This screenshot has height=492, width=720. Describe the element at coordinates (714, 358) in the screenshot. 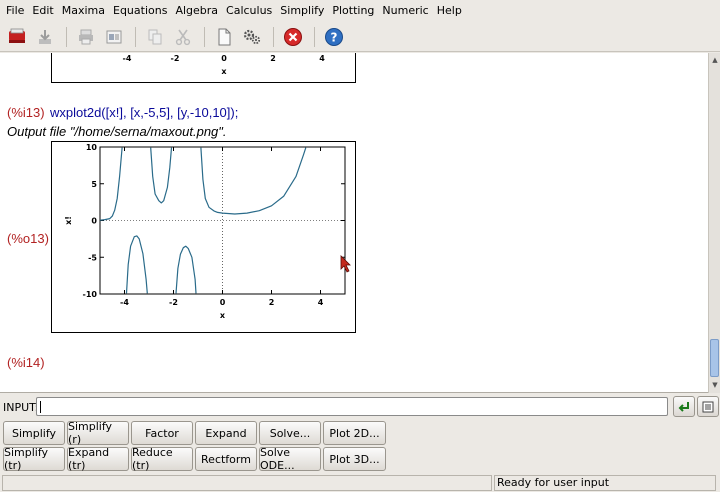

I see `scroll-thumb` at that location.